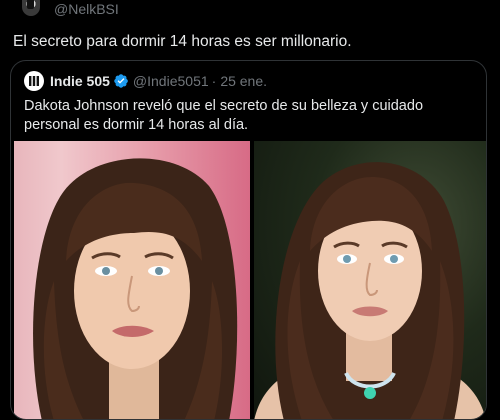 The width and height of the screenshot is (500, 420). I want to click on avatar, so click(31, 8).